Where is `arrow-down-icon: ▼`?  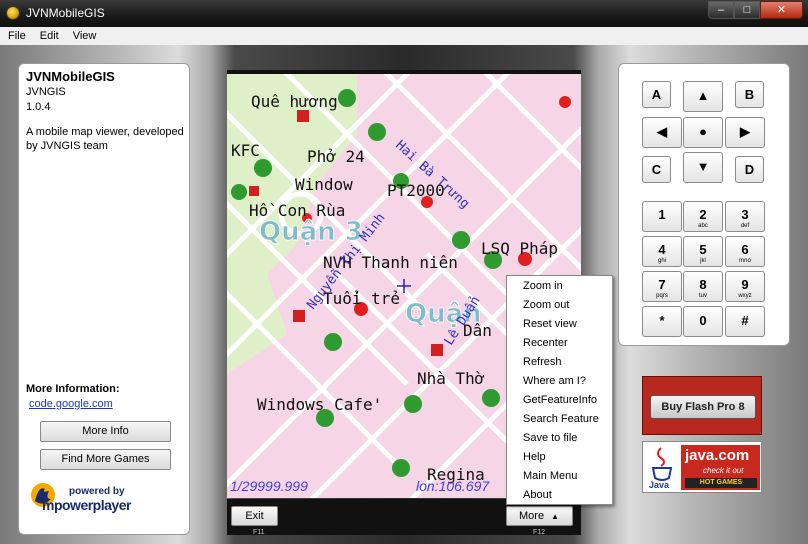
arrow-down-icon: ▼ is located at coordinates (703, 166).